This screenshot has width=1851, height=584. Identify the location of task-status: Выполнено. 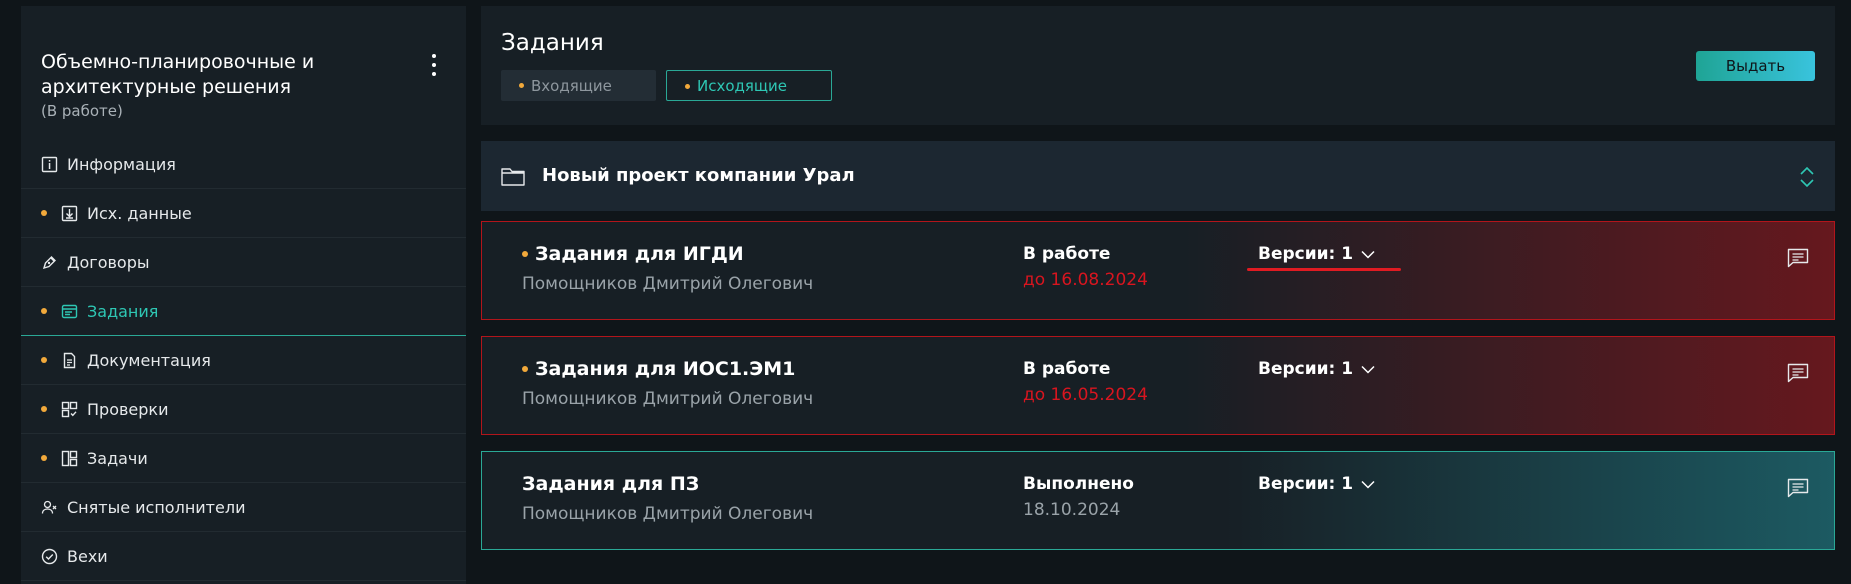
(1078, 484).